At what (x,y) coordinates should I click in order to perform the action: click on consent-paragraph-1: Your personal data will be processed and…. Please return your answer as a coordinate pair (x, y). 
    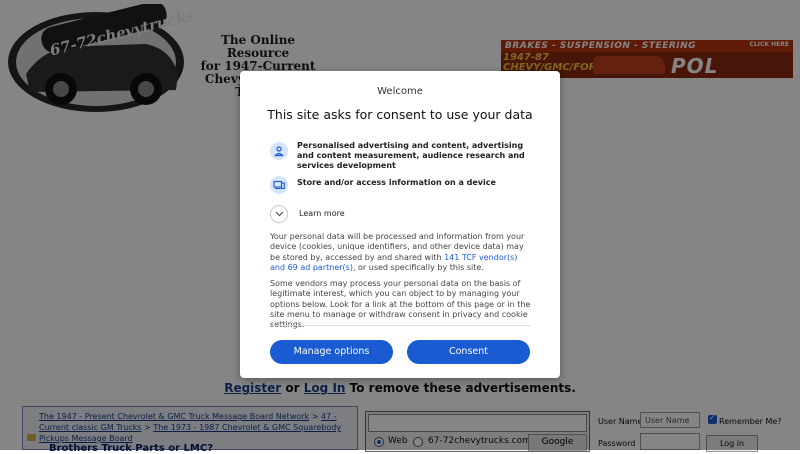
    Looking at the image, I should click on (401, 252).